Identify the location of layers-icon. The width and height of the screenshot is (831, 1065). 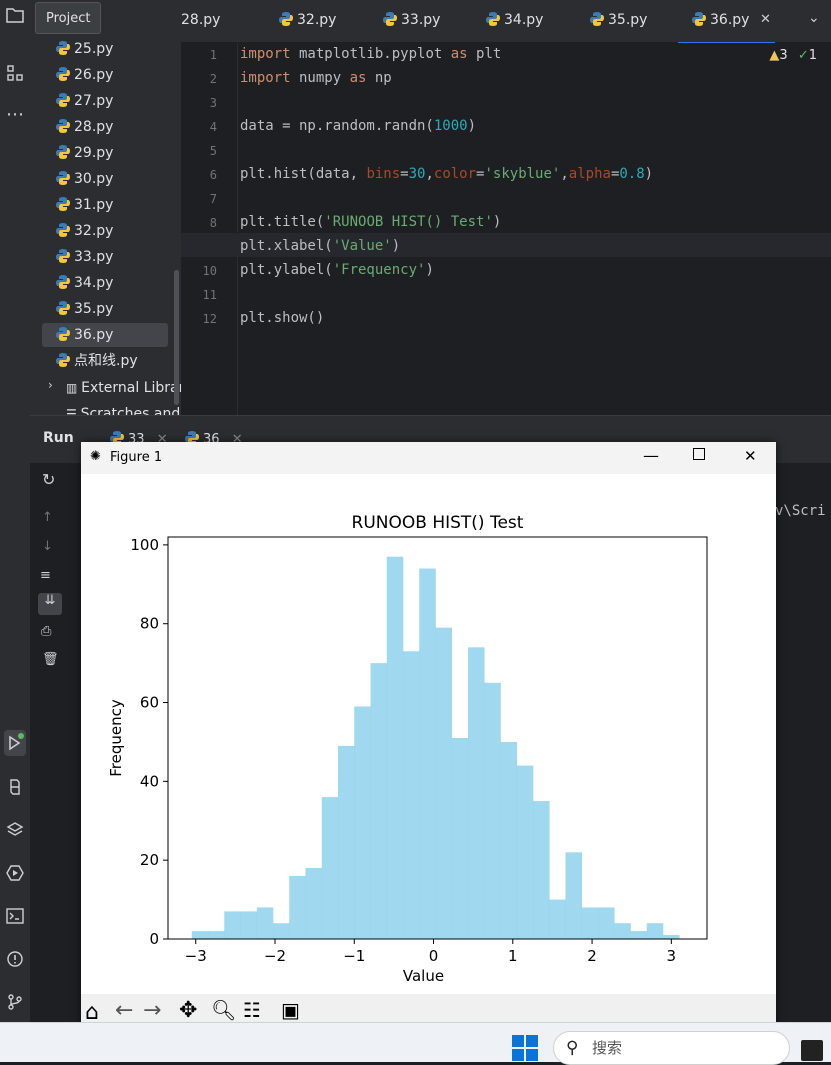
(15, 832).